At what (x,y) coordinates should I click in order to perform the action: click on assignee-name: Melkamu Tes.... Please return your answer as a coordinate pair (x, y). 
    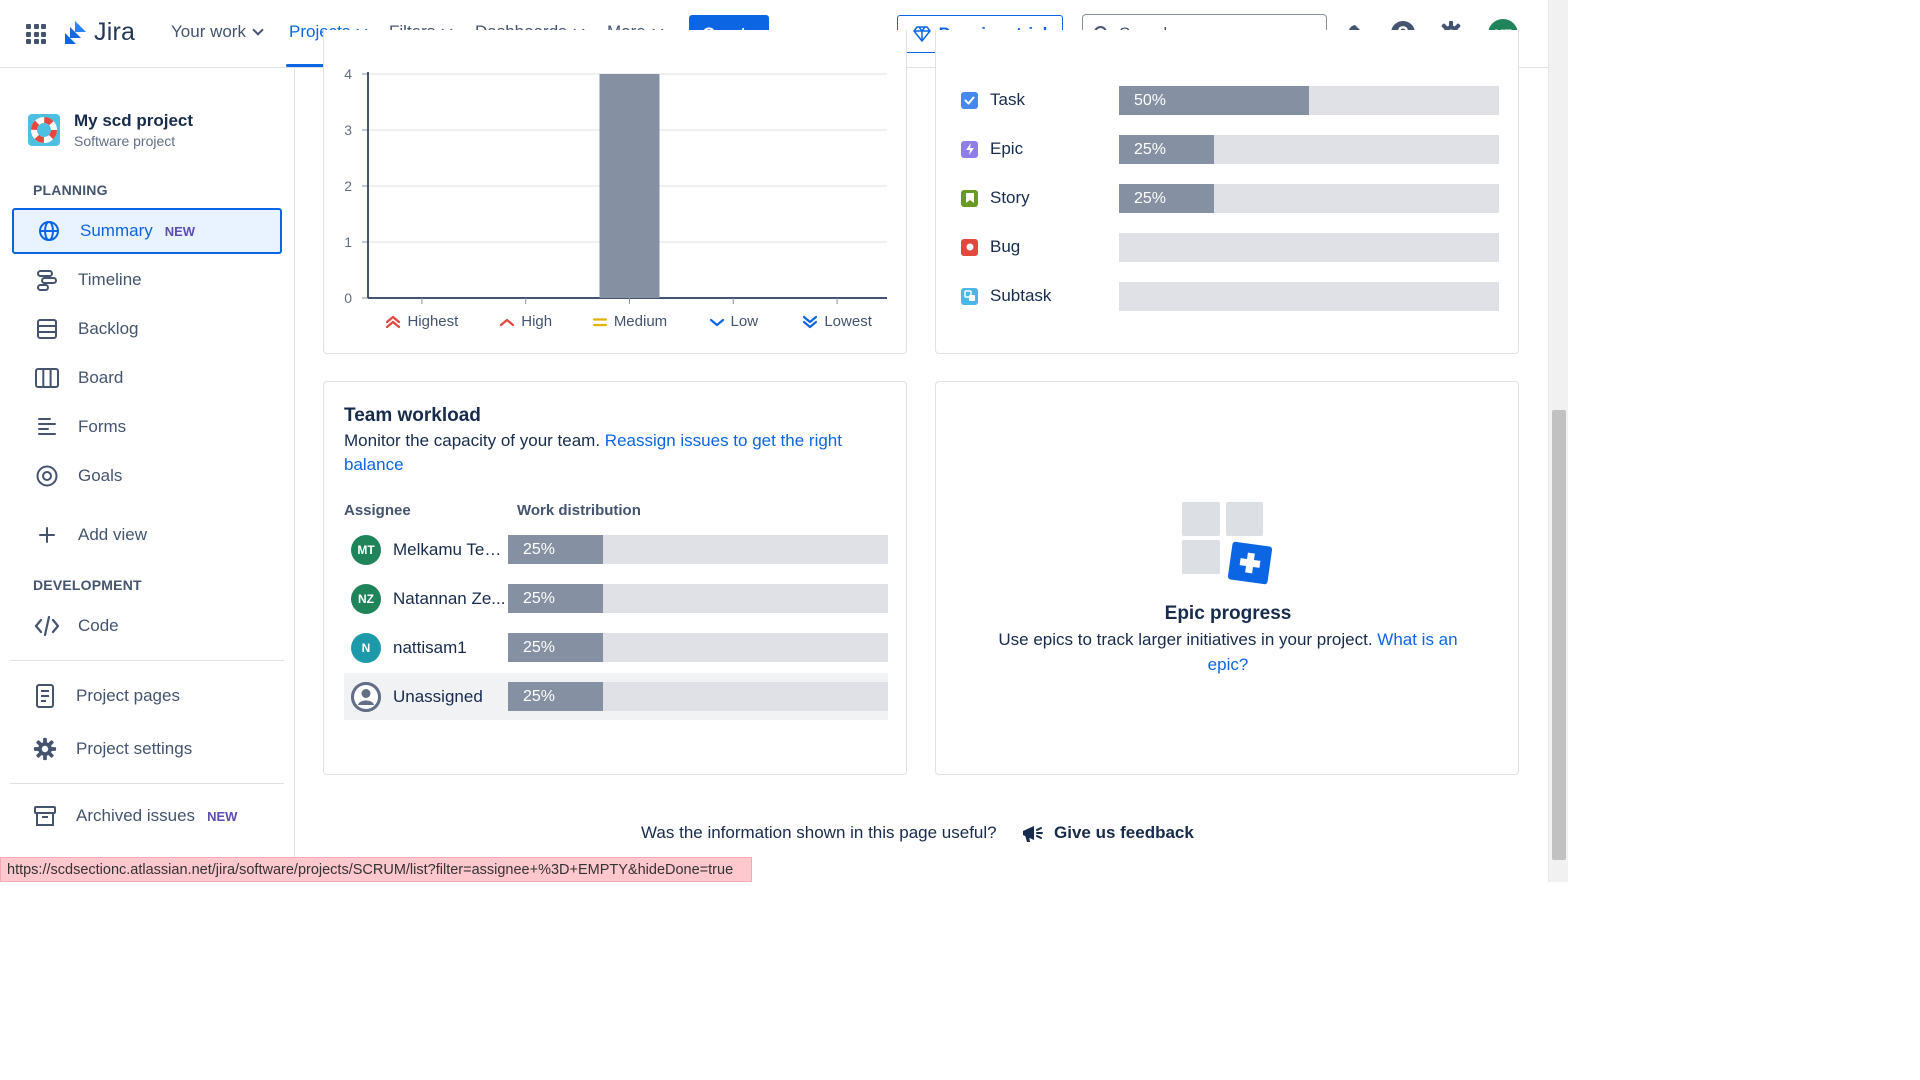
    Looking at the image, I should click on (449, 549).